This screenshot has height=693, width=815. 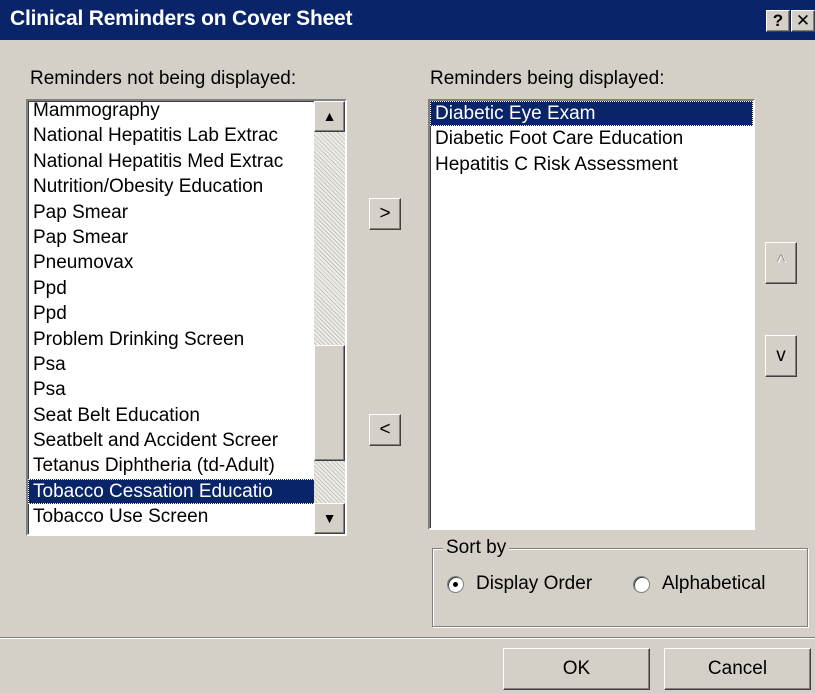 I want to click on close-button: ✕, so click(x=803, y=21).